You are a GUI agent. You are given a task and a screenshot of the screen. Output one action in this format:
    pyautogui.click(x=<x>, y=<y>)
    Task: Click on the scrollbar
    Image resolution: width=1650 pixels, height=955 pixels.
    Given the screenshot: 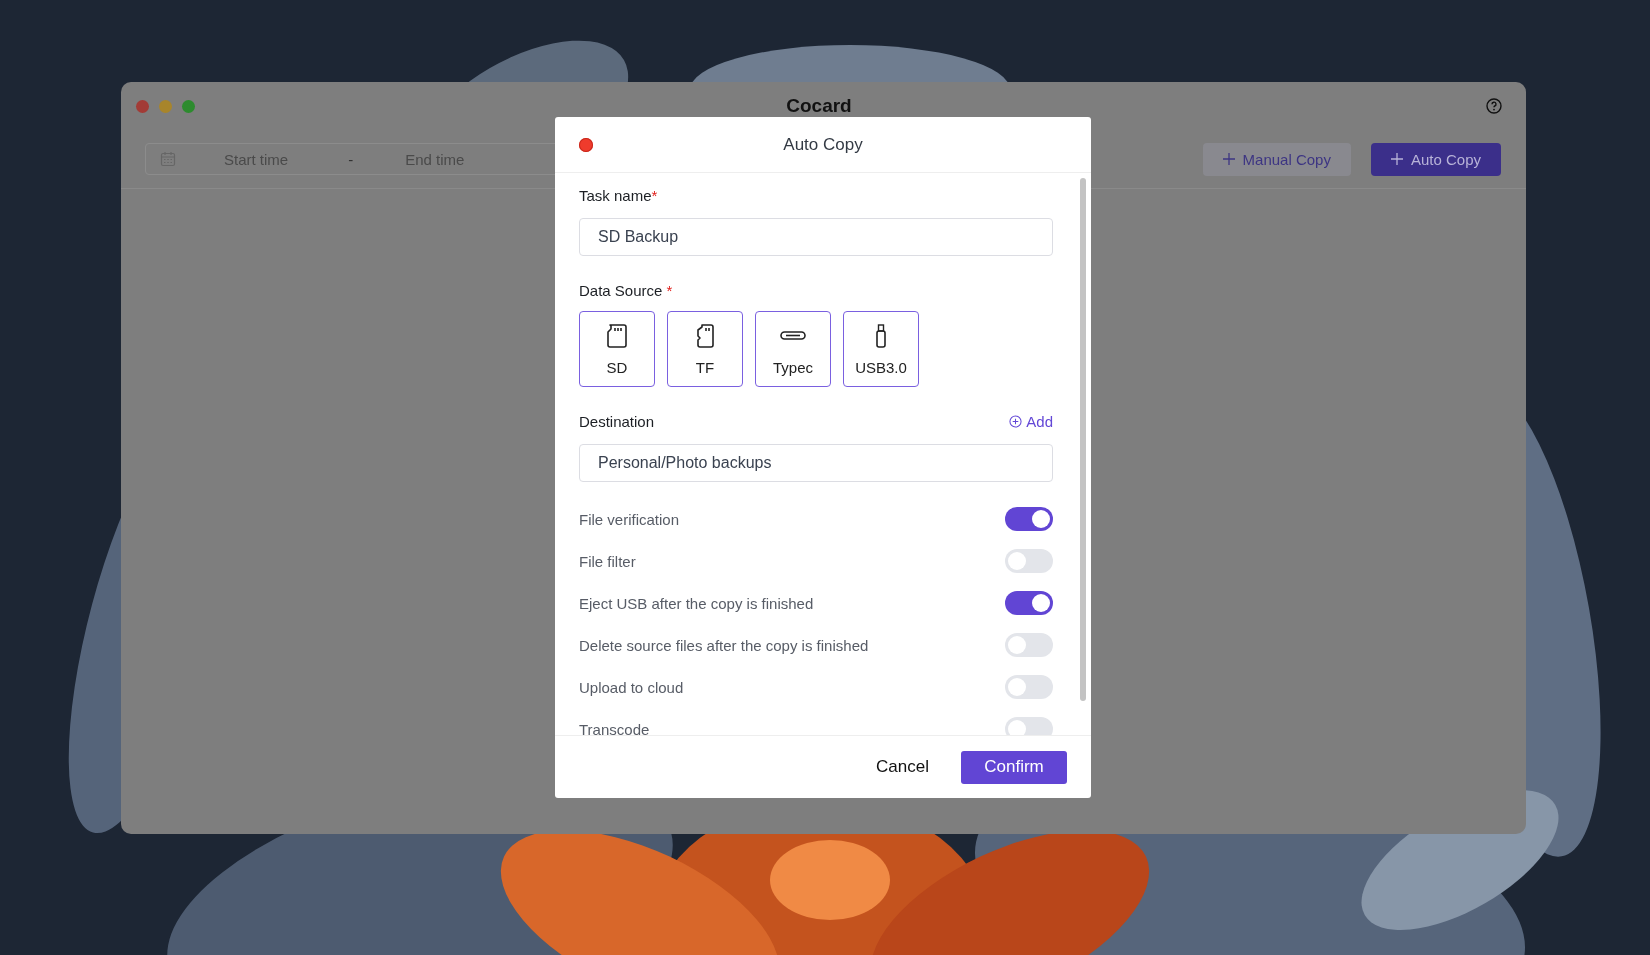 What is the action you would take?
    pyautogui.click(x=1083, y=439)
    